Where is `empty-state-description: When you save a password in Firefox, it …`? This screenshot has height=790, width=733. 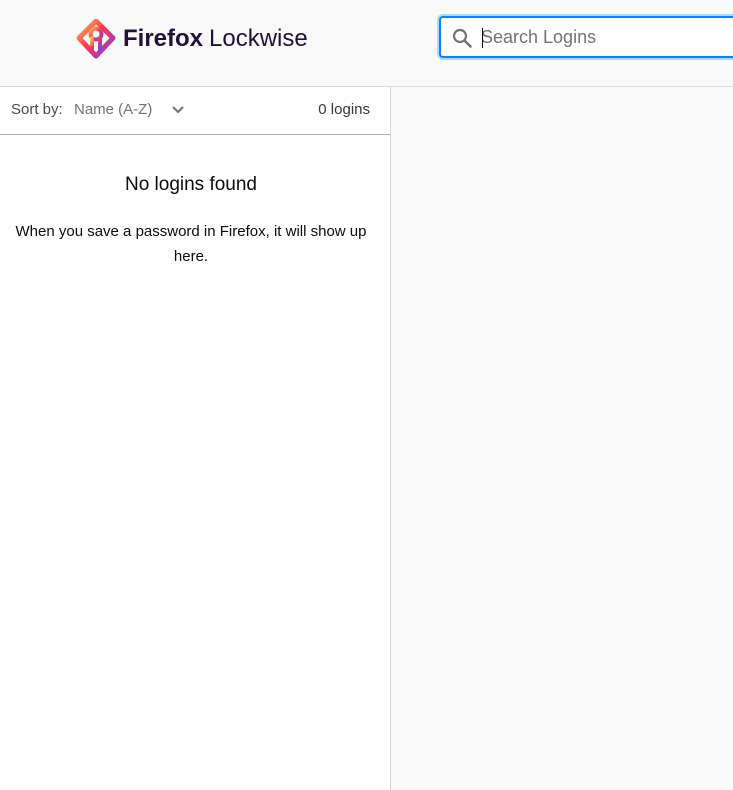 empty-state-description: When you save a password in Firefox, it … is located at coordinates (191, 244).